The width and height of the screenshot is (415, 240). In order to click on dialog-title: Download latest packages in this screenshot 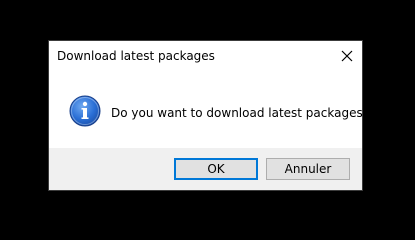, I will do `click(136, 56)`.